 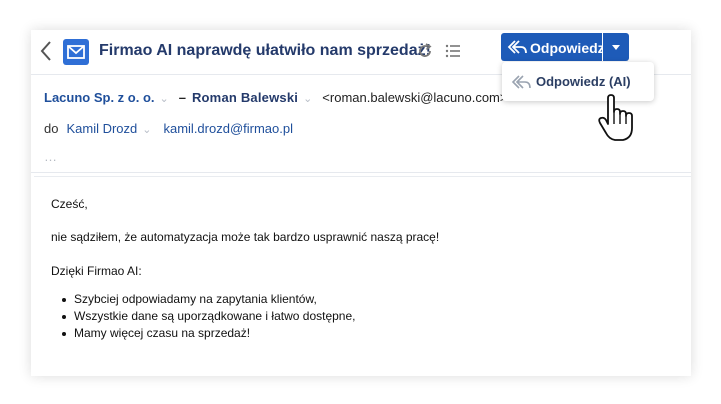 What do you see at coordinates (228, 128) in the screenshot?
I see `recipient-email: kamil.drozd@firmao.pl` at bounding box center [228, 128].